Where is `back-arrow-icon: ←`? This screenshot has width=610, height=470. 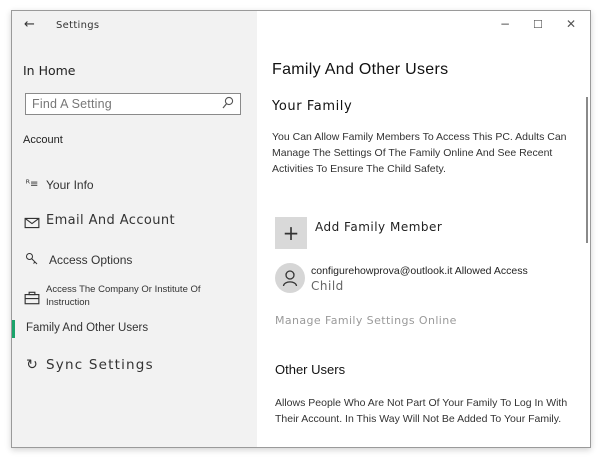 back-arrow-icon: ← is located at coordinates (29, 24).